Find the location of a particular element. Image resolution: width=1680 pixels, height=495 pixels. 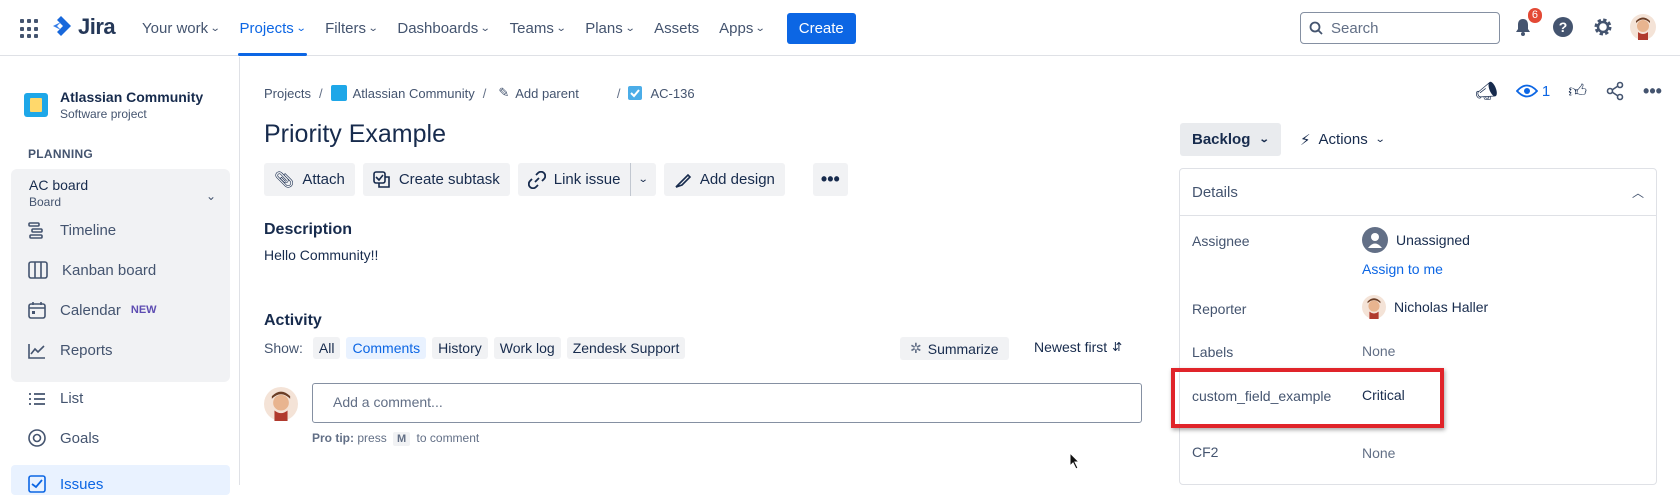

profile-avatar is located at coordinates (1643, 27).